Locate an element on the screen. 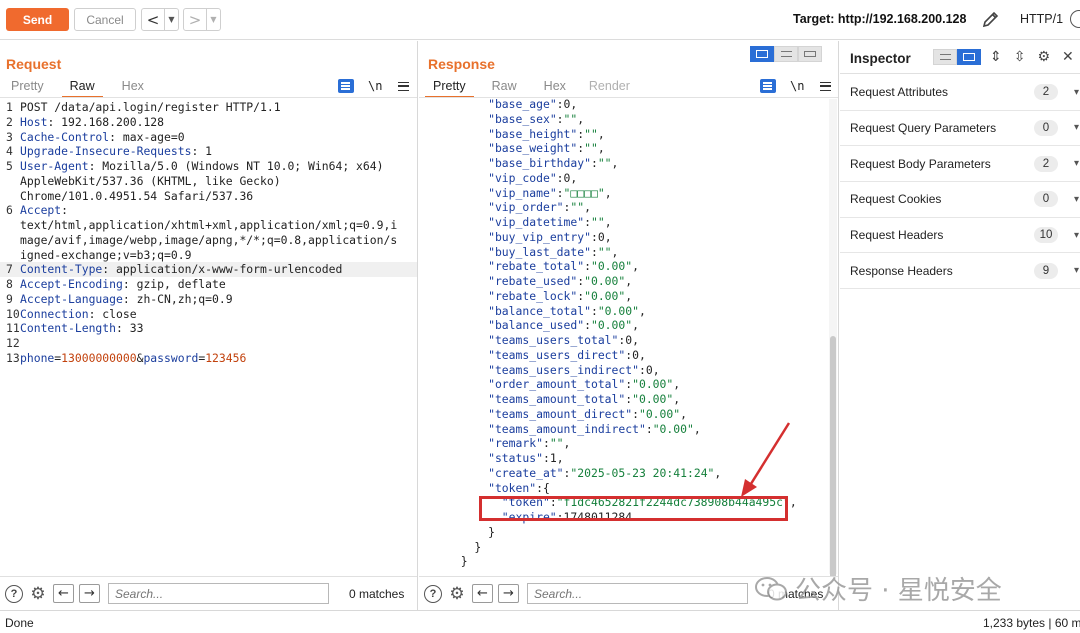 The width and height of the screenshot is (1080, 633). response-tab-hex: Hex is located at coordinates (555, 88).